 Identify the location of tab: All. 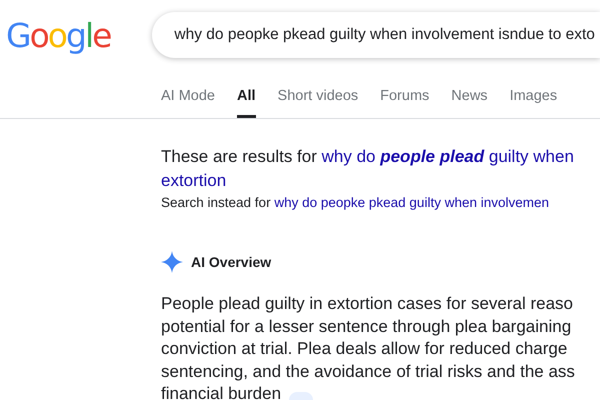
(246, 100).